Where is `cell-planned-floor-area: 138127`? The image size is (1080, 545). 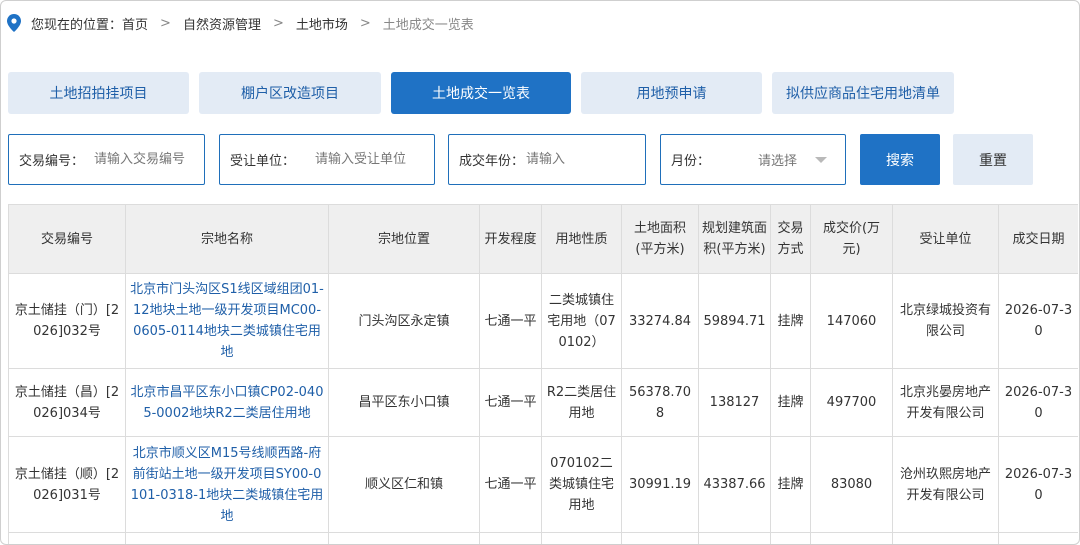
cell-planned-floor-area: 138127 is located at coordinates (734, 402).